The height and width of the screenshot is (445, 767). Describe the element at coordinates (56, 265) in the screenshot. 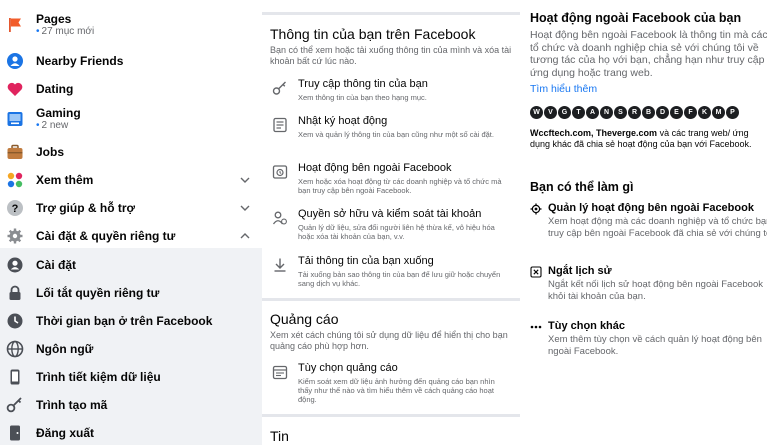

I see `submenu-item-label: Cài đặt` at that location.